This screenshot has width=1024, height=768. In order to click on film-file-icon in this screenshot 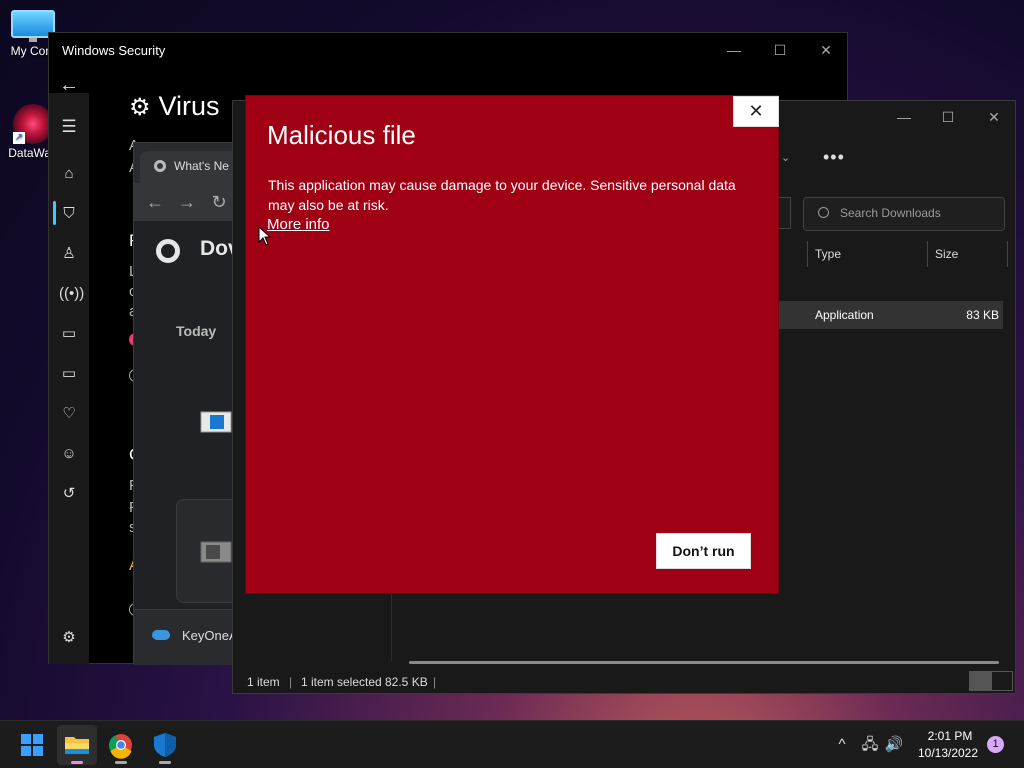, I will do `click(216, 552)`.